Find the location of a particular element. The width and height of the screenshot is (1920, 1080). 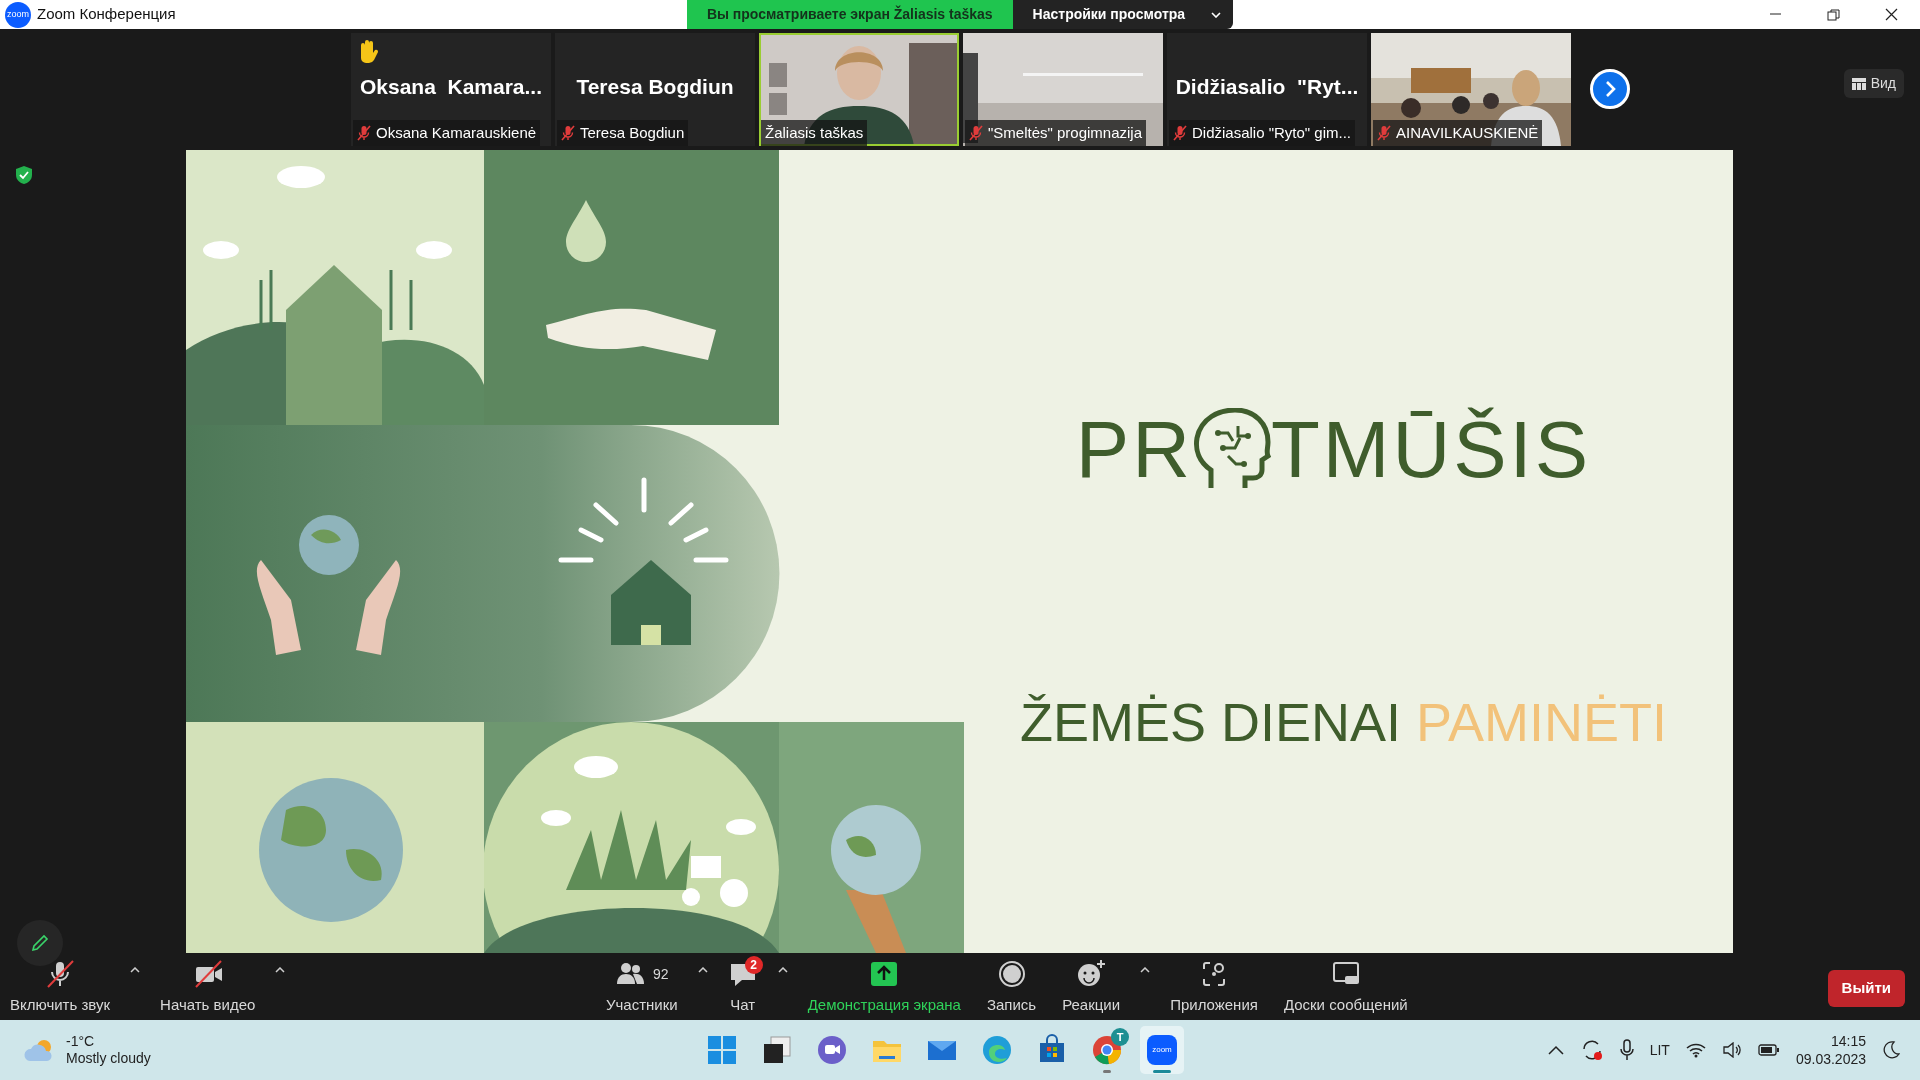

chevron-down-icon is located at coordinates (1216, 14).